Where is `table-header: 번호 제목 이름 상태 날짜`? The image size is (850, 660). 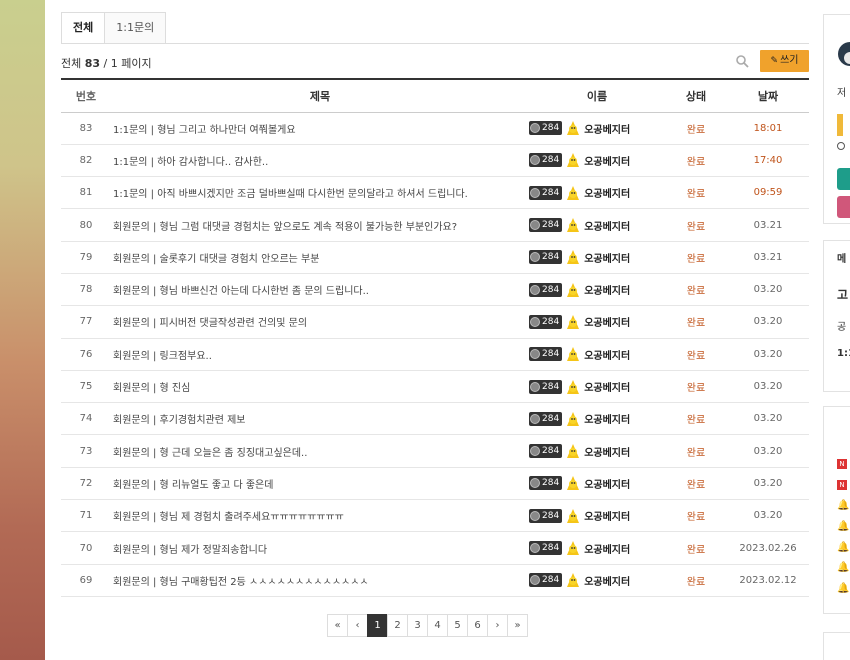
table-header: 번호 제목 이름 상태 날짜 is located at coordinates (435, 95).